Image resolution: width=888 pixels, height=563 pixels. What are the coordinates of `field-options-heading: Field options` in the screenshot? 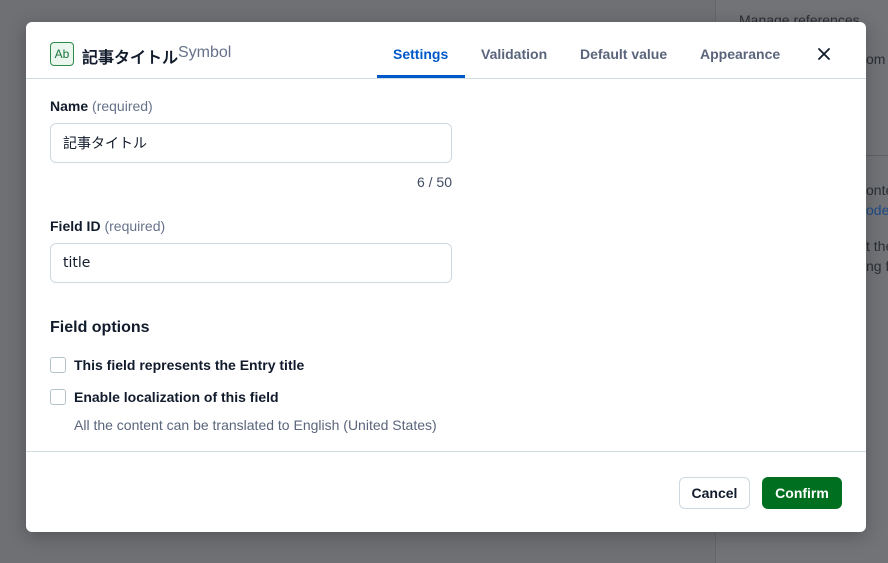 It's located at (100, 327).